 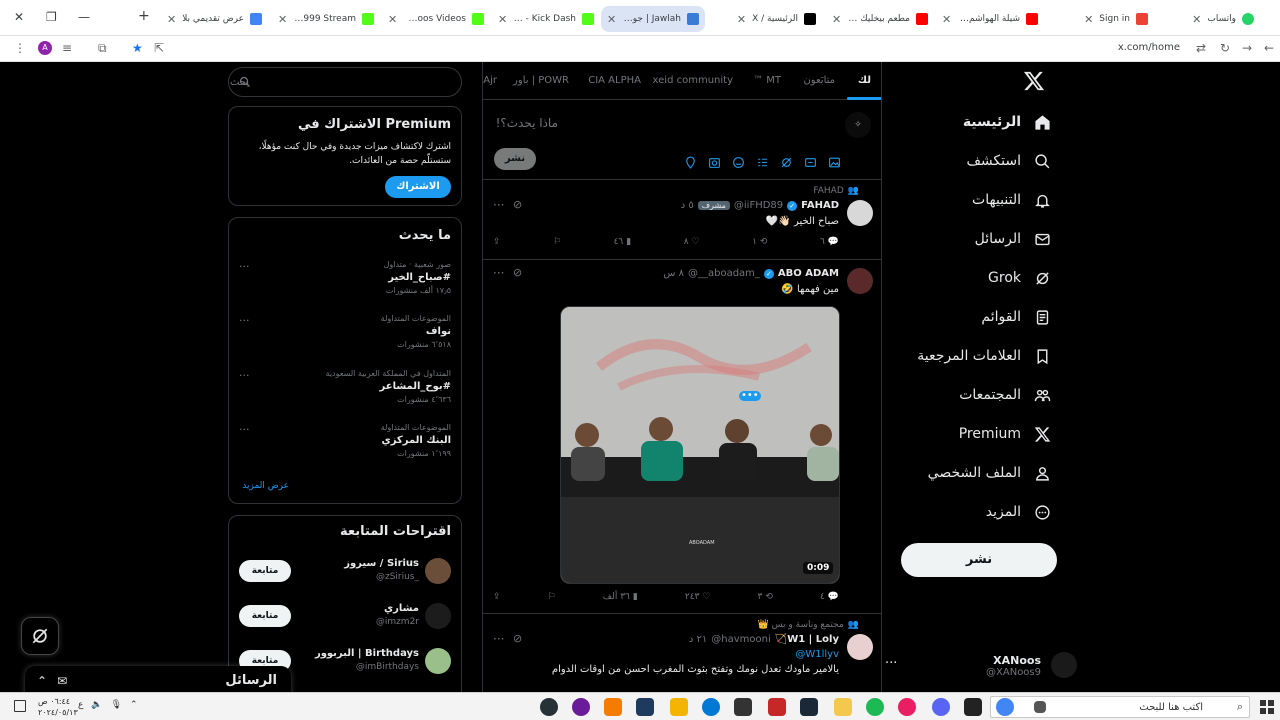 What do you see at coordinates (1040, 707) in the screenshot?
I see `task-view-icon` at bounding box center [1040, 707].